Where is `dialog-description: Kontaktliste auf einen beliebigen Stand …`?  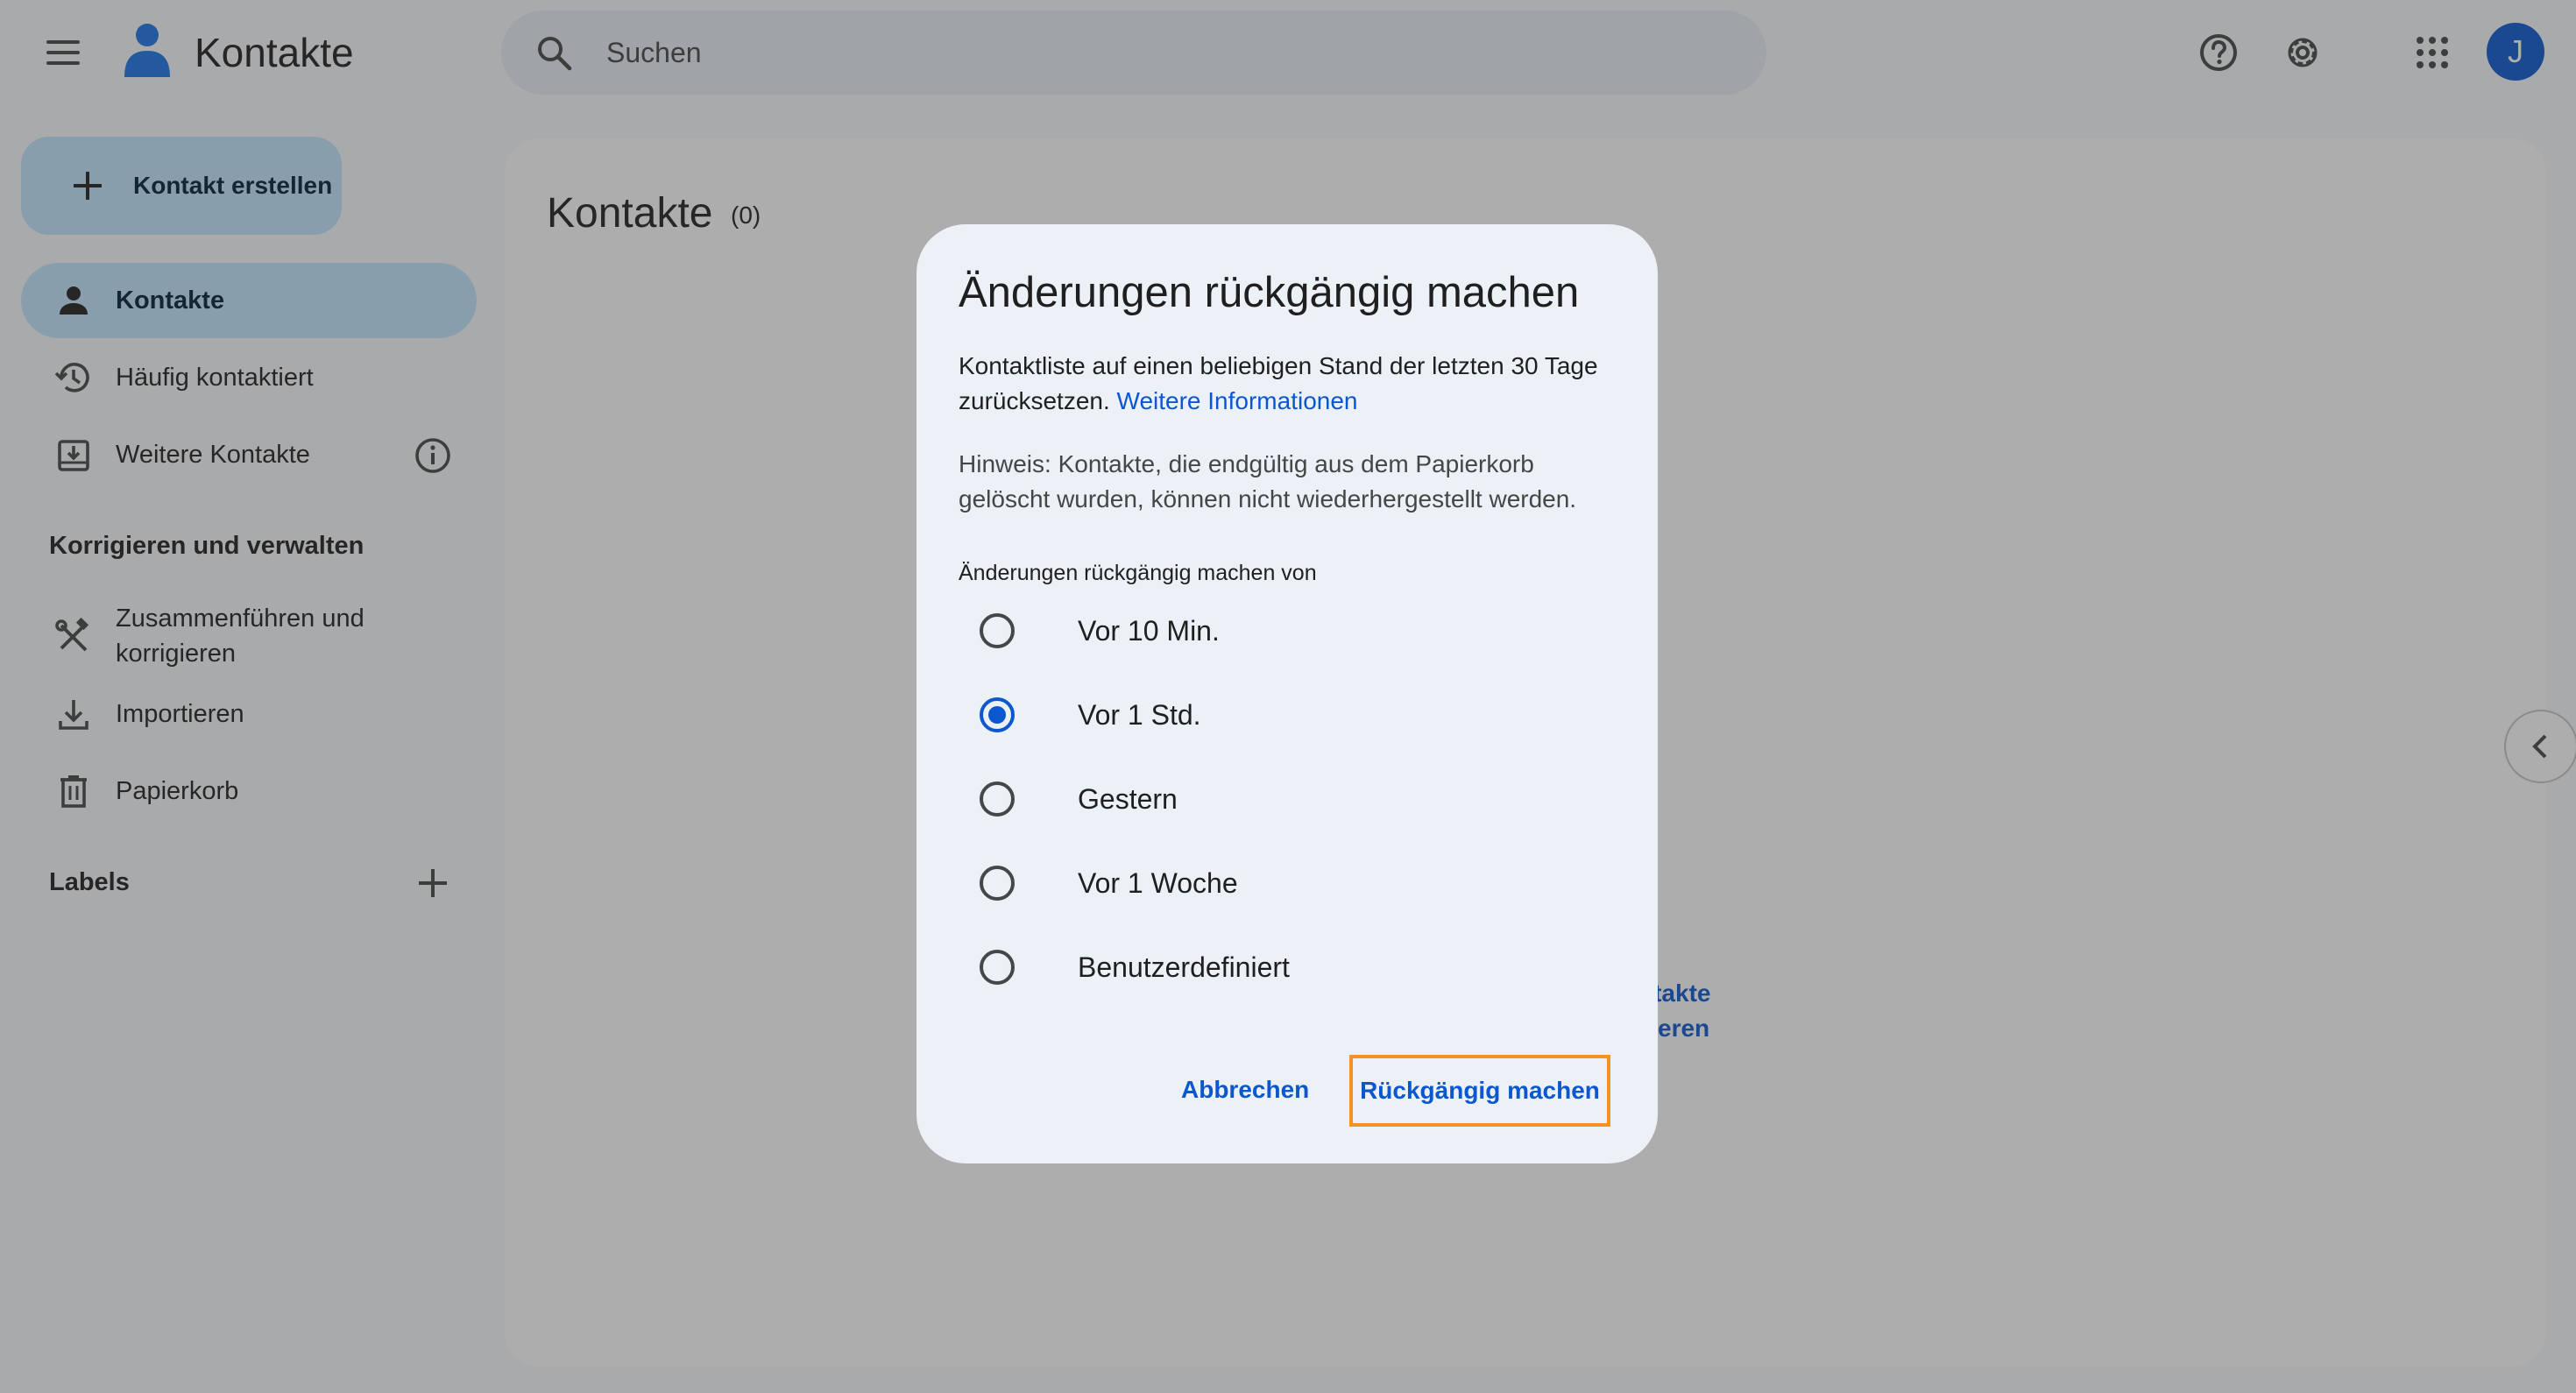
dialog-description: Kontaktliste auf einen beliebigen Stand … is located at coordinates (1291, 384).